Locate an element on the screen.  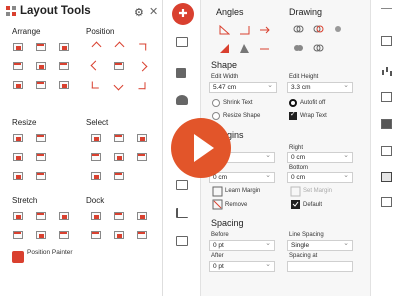
clipboard-panel-icon is located at coordinates (386, 202).